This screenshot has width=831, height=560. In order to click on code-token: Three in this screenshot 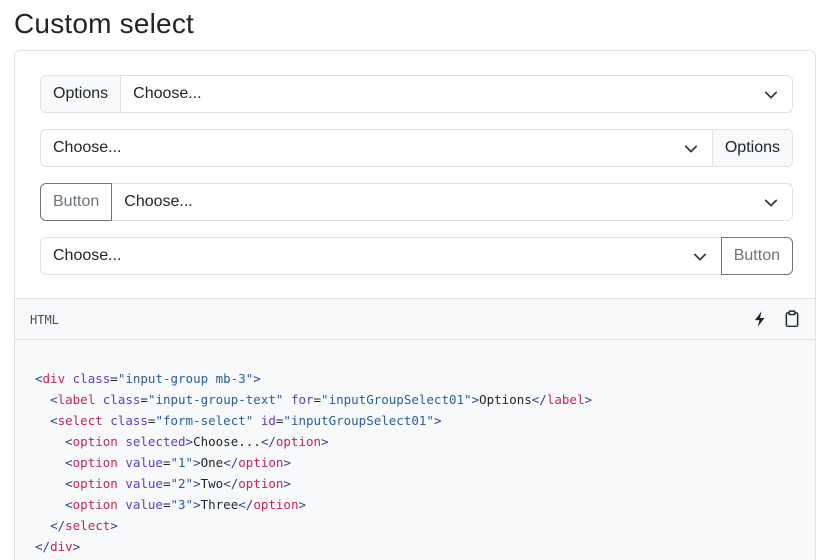, I will do `click(219, 504)`.